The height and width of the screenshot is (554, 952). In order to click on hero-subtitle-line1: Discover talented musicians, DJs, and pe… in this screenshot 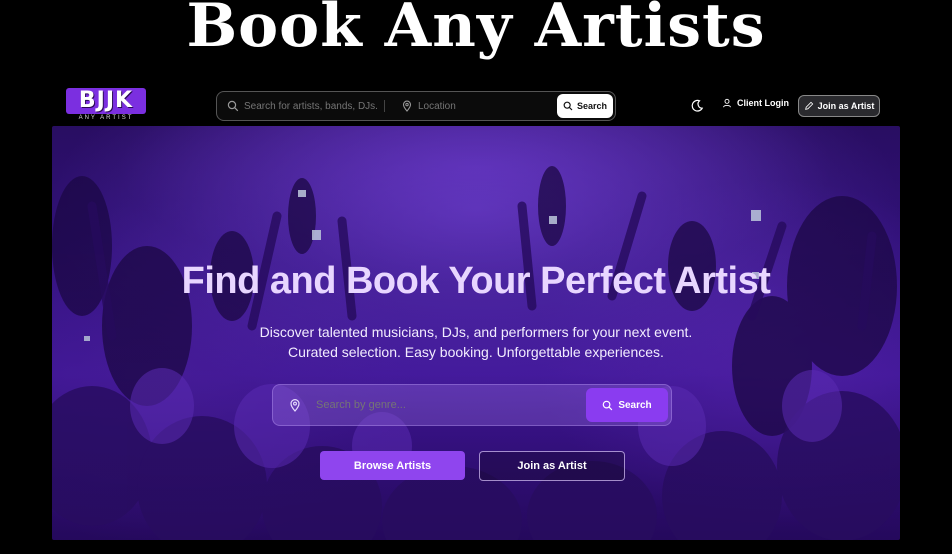, I will do `click(476, 332)`.